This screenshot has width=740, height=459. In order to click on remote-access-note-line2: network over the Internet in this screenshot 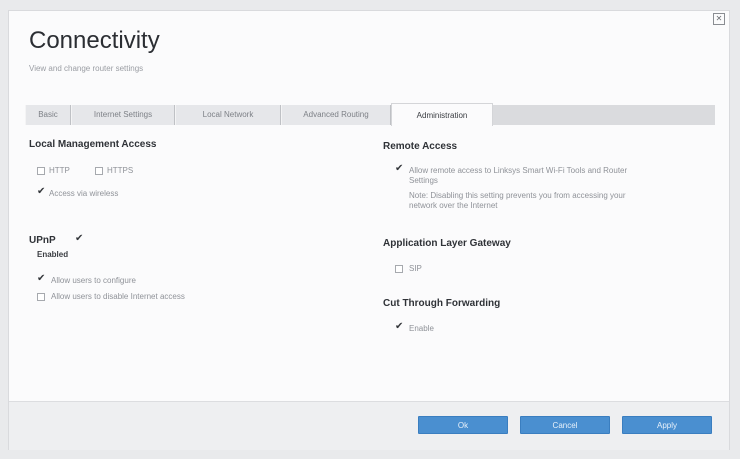, I will do `click(453, 205)`.